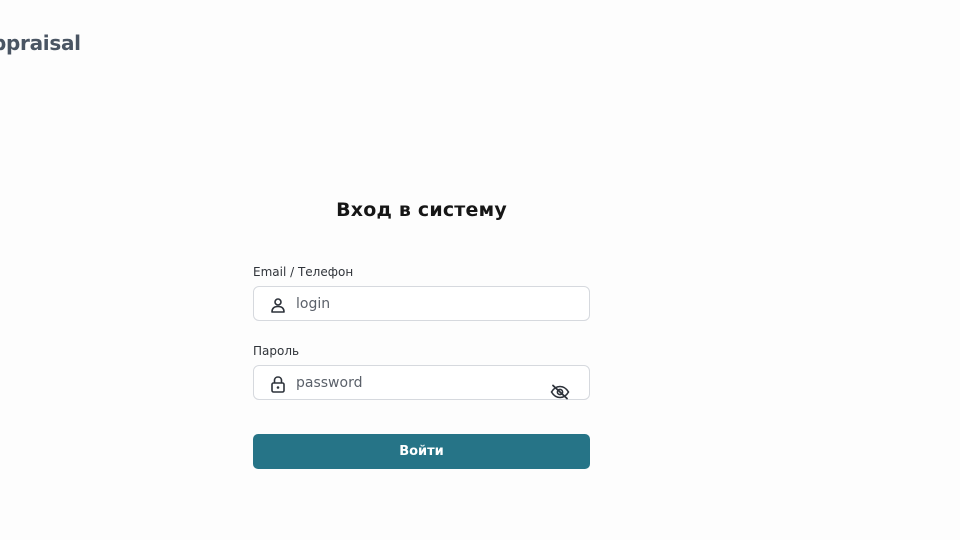  Describe the element at coordinates (560, 392) in the screenshot. I see `eye-off-icon` at that location.